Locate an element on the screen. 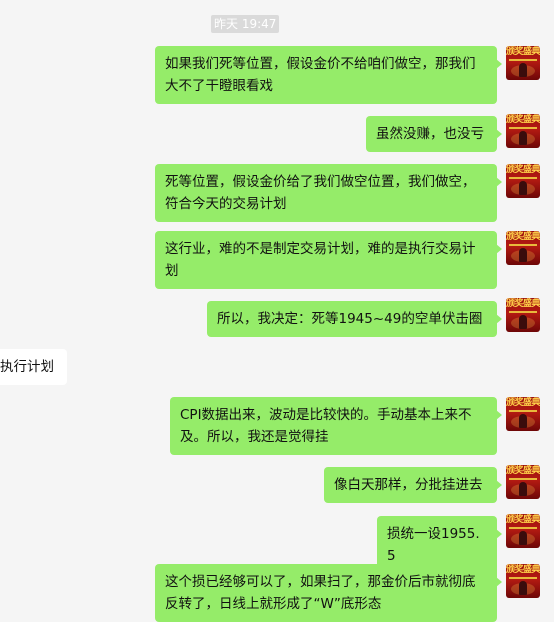 The image size is (554, 622). chat-timestamp: 昨天 19:47 is located at coordinates (245, 24).